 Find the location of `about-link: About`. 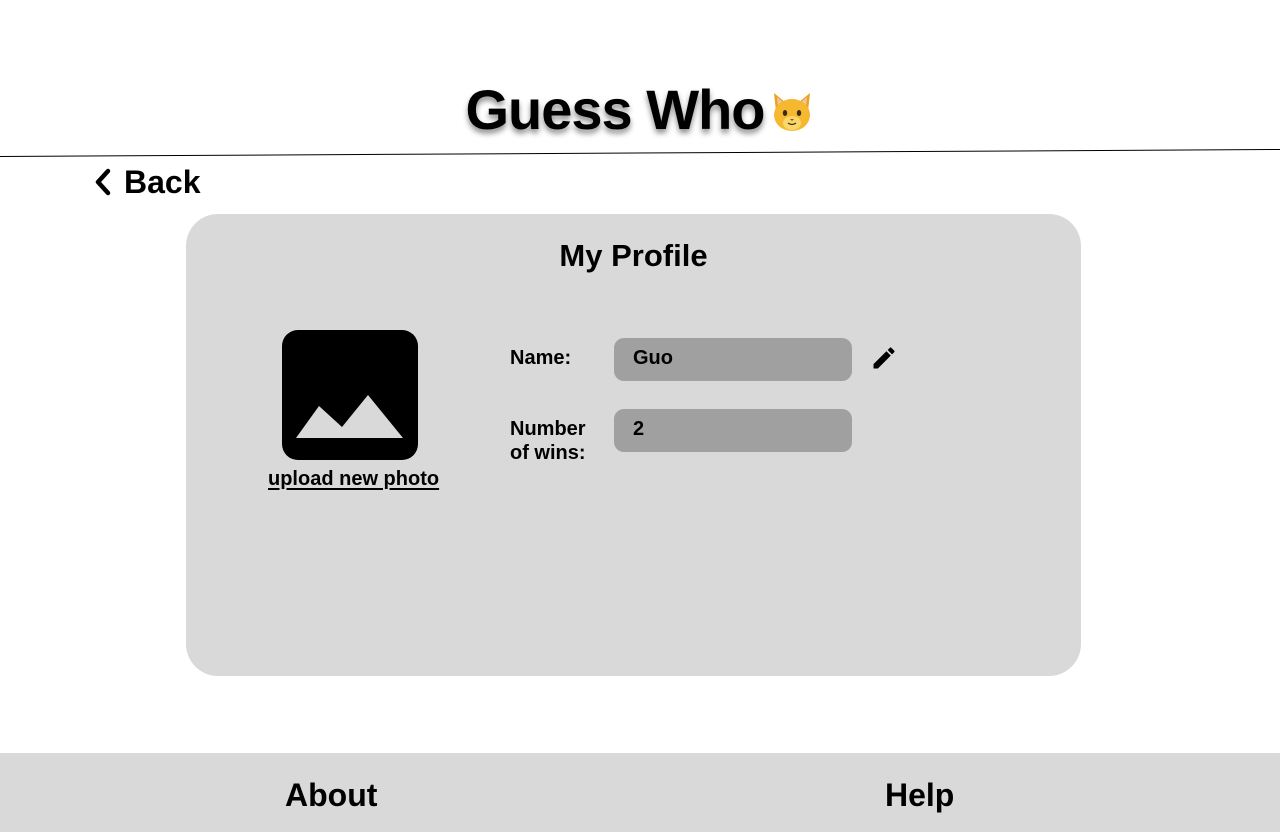

about-link: About is located at coordinates (331, 795).